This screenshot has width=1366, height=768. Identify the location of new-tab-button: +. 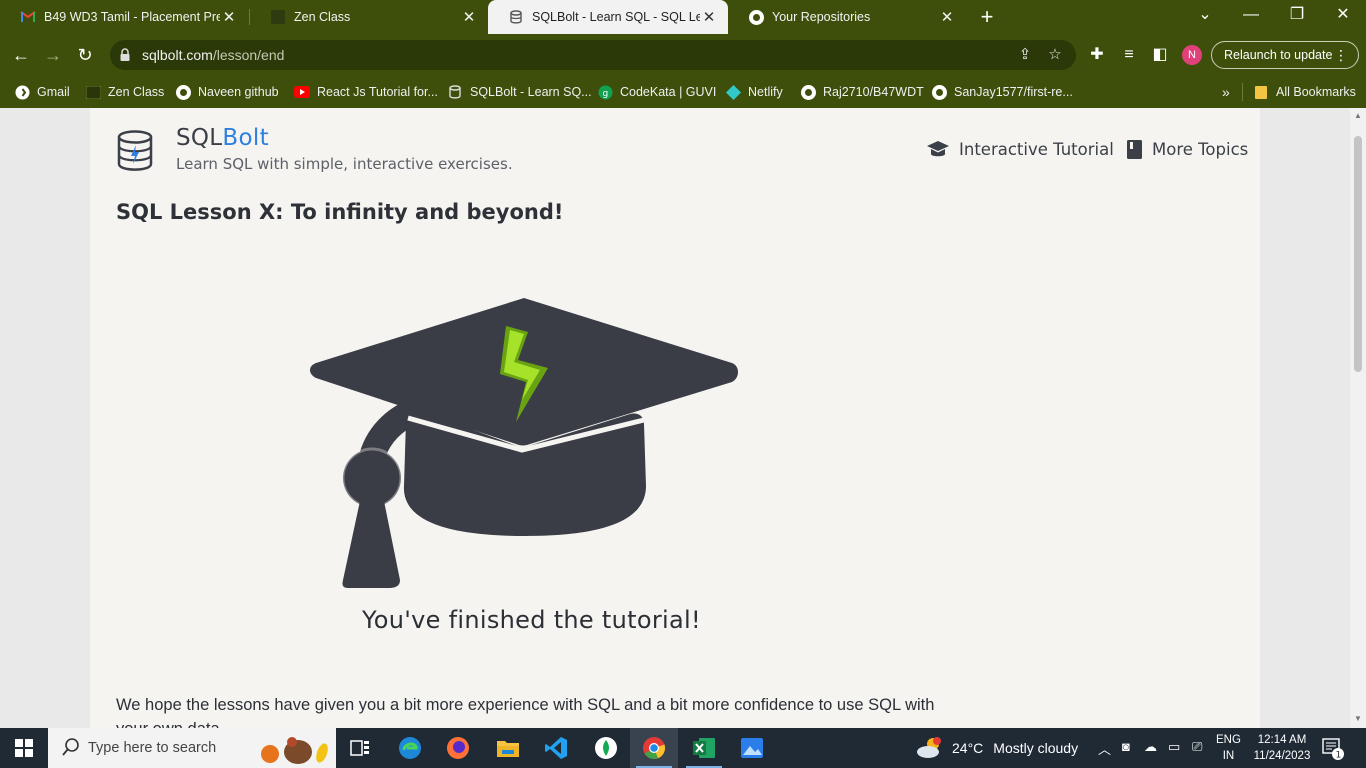
(987, 17).